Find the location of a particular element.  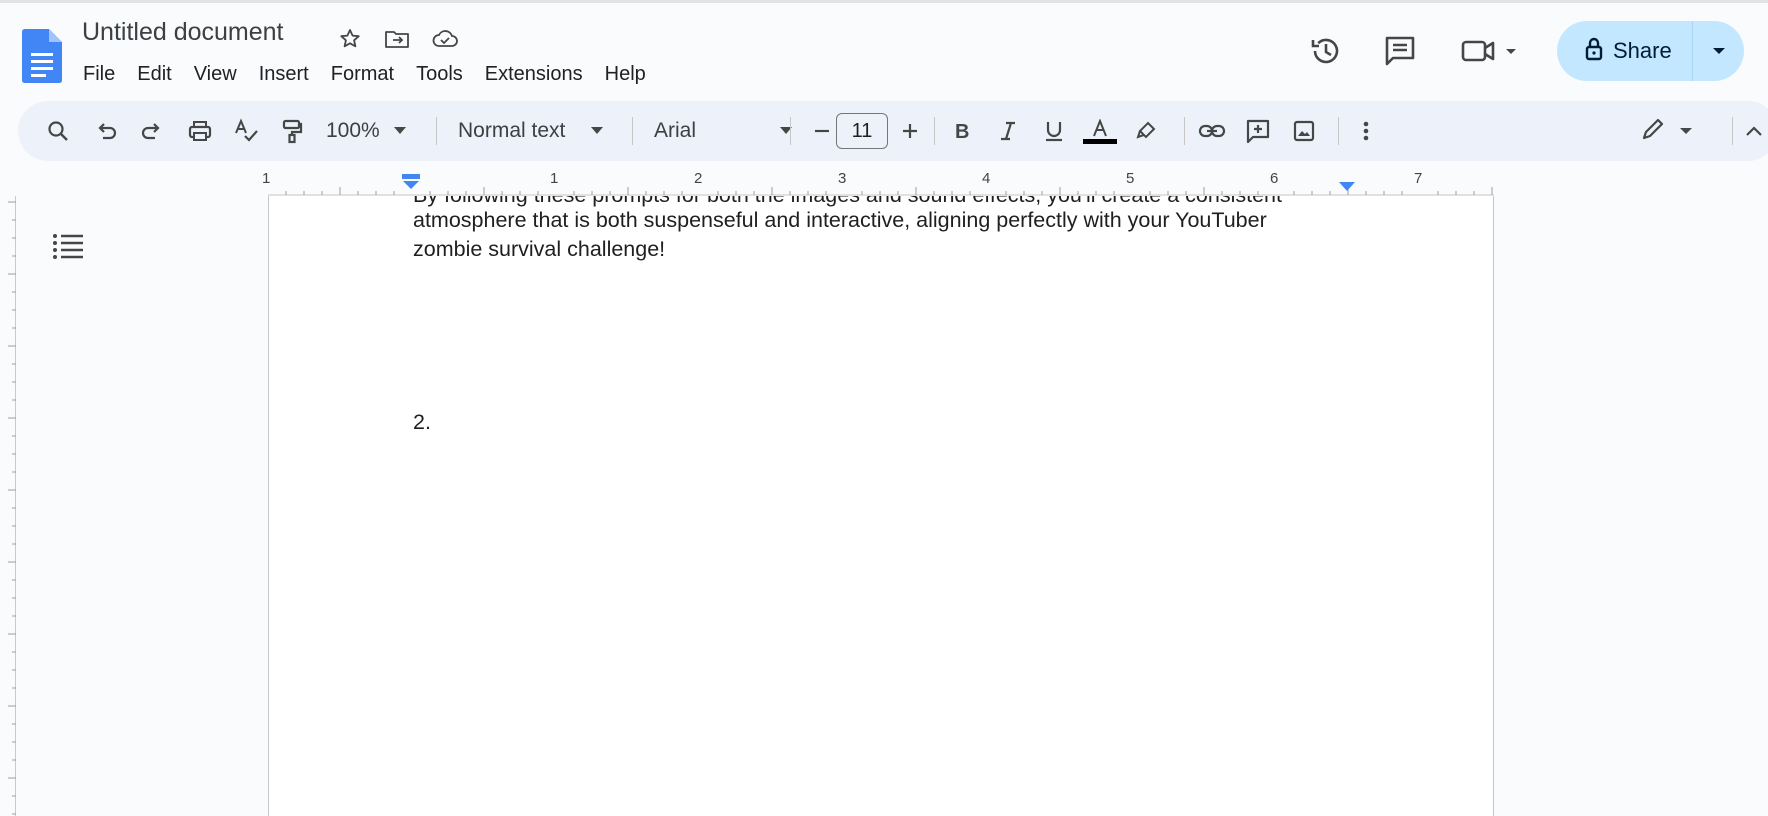

left-indent-marker is located at coordinates (411, 182).